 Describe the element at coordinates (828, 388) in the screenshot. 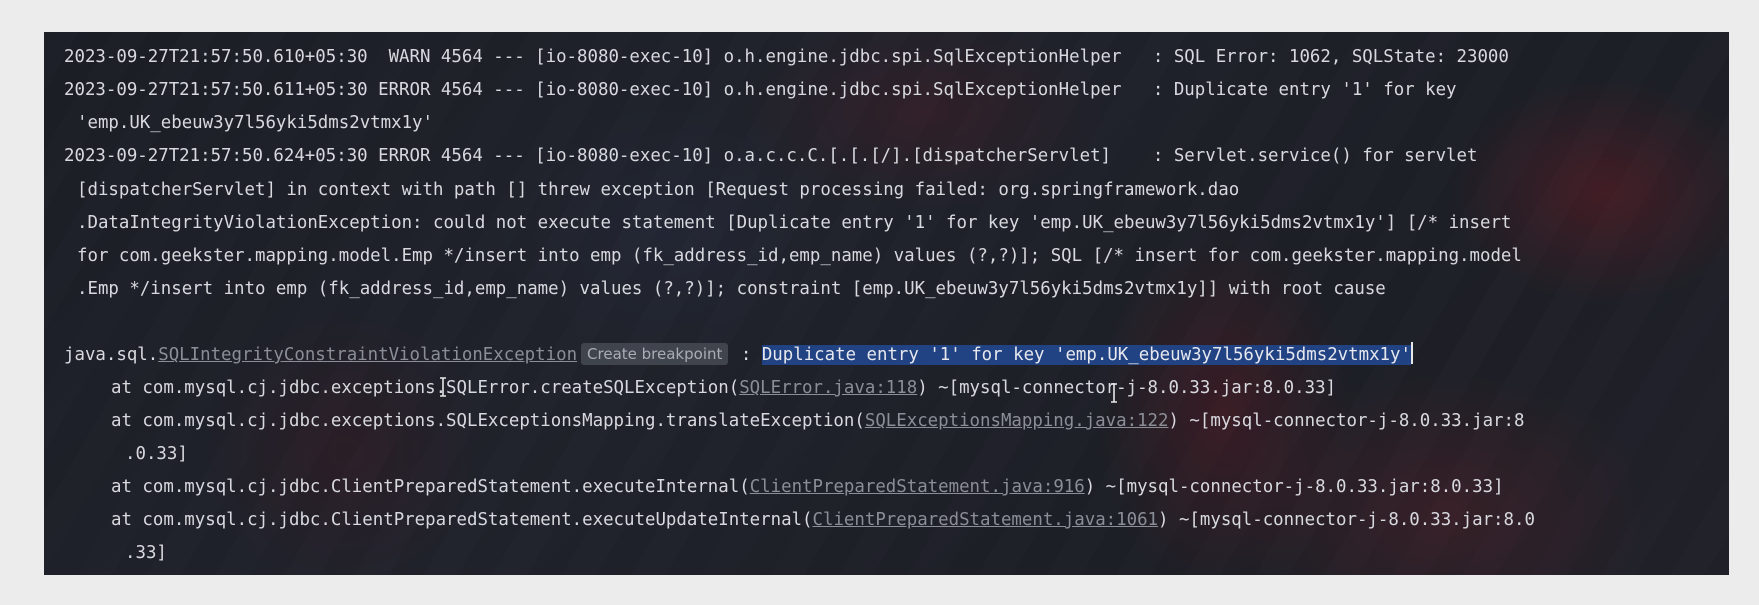

I see `stack-frame-source-link: SQLError.java:118` at that location.